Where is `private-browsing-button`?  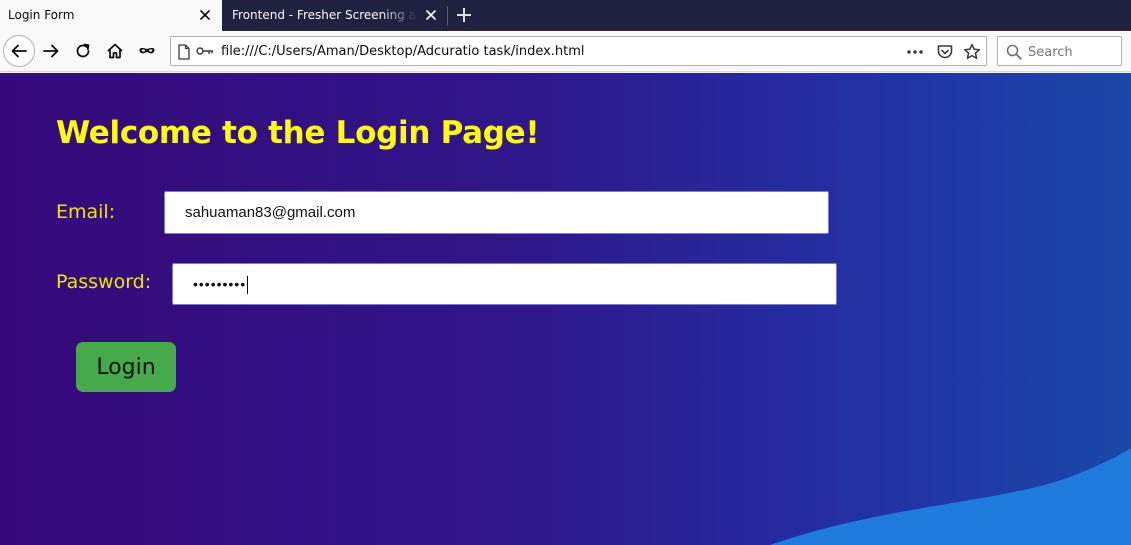 private-browsing-button is located at coordinates (147, 51).